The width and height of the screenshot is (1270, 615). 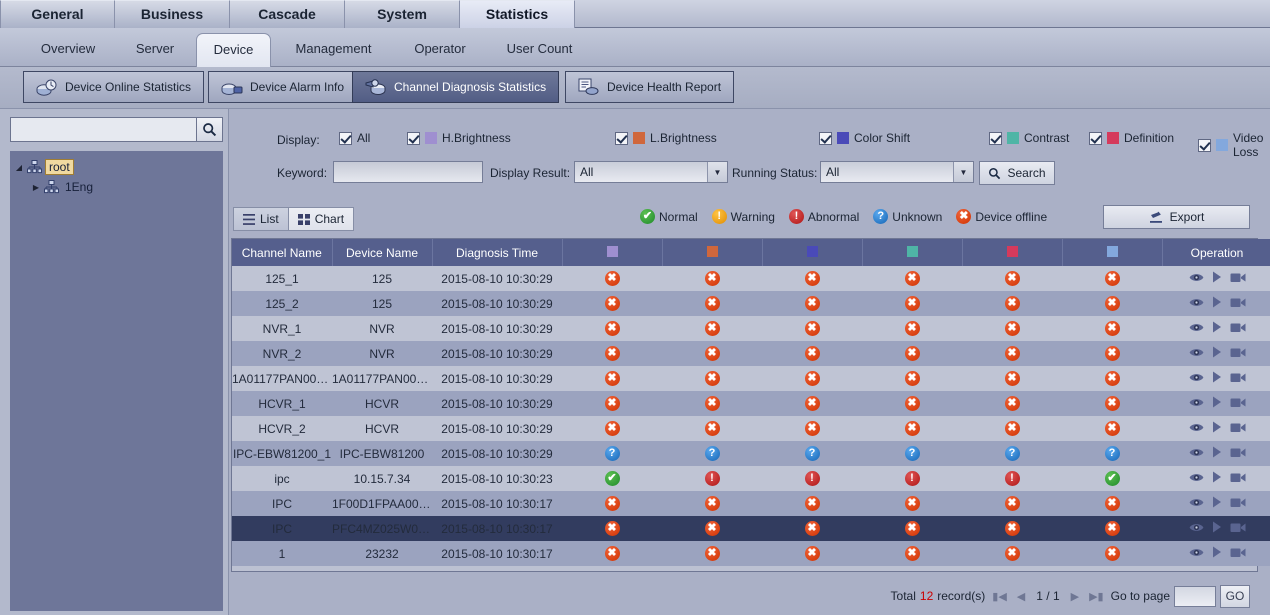 What do you see at coordinates (354, 138) in the screenshot?
I see `filter-all: All` at bounding box center [354, 138].